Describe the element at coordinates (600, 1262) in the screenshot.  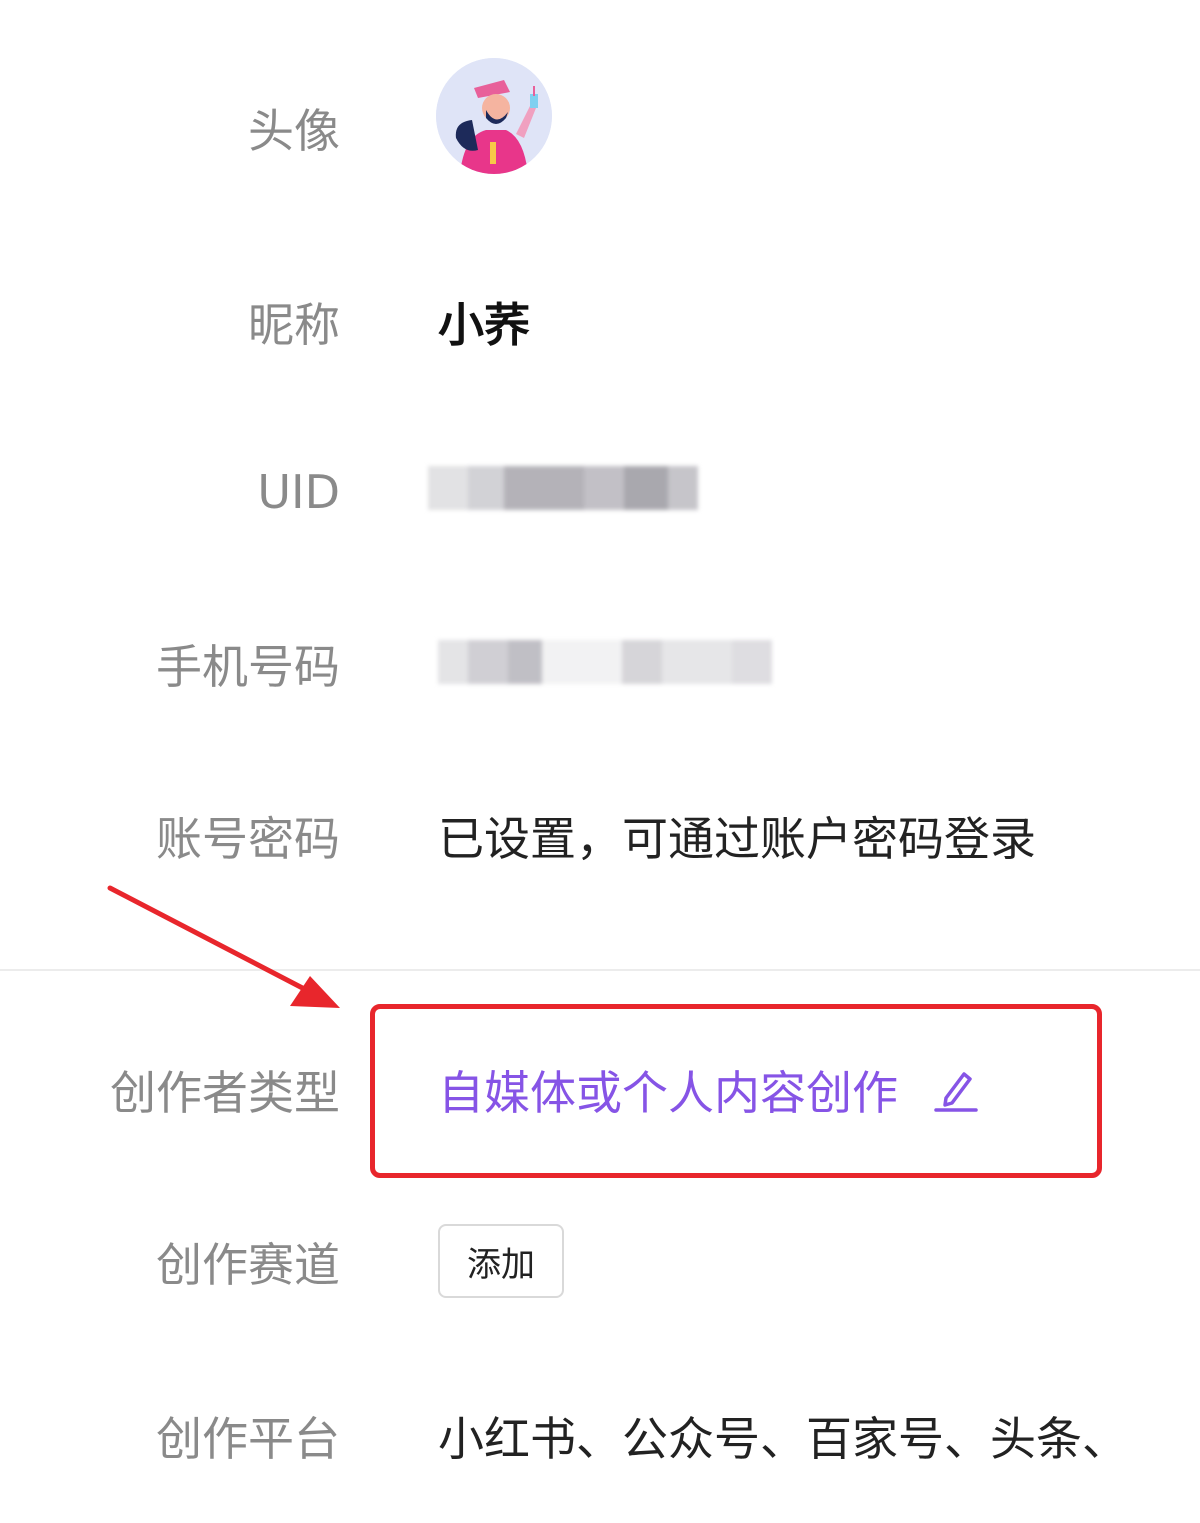
I see `track-row: 创作赛道` at that location.